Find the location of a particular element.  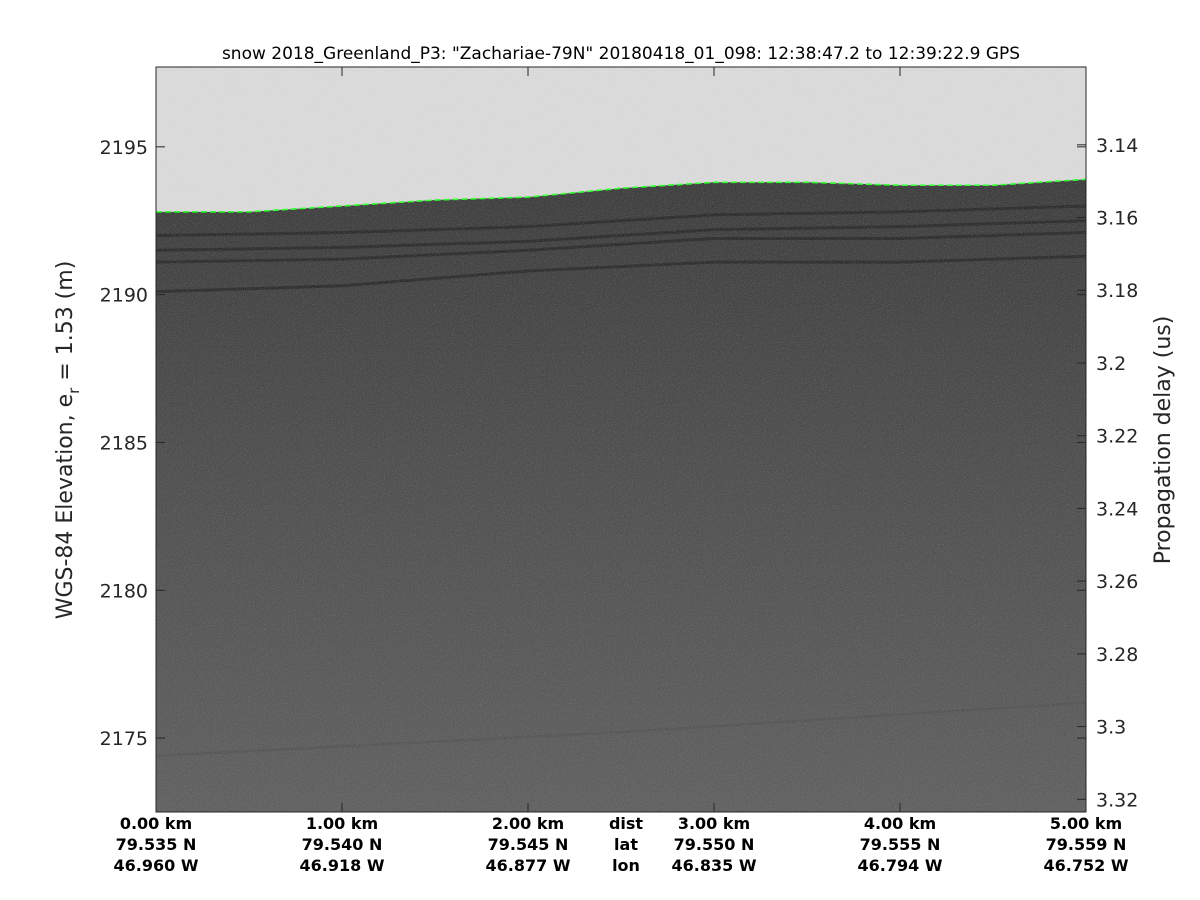

lat-label: 79.555 N is located at coordinates (900, 844).